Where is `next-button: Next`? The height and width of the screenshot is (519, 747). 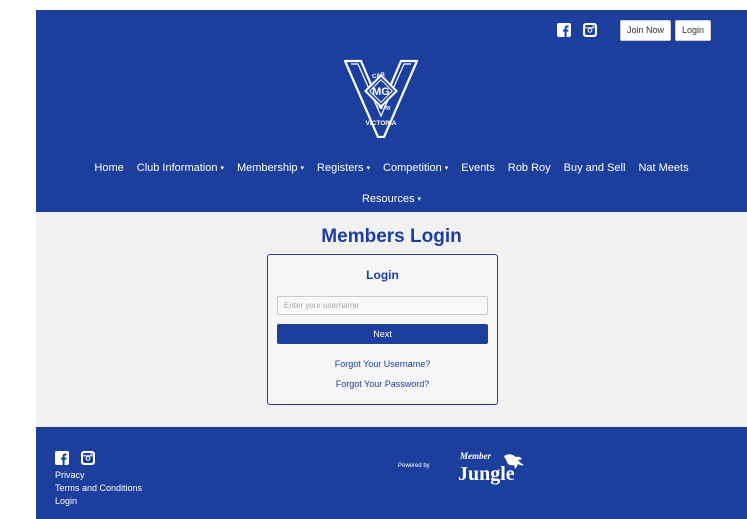 next-button: Next is located at coordinates (382, 334).